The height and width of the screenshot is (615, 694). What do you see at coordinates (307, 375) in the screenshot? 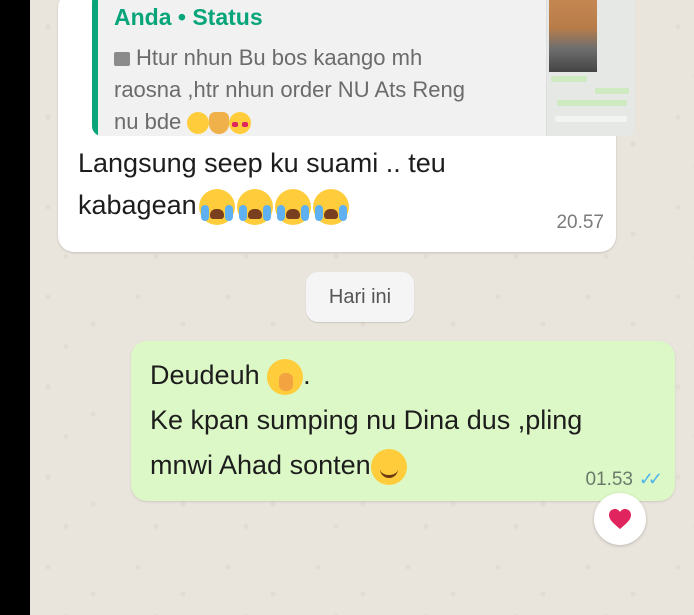
I see `outgoing-line1-suffix: .` at bounding box center [307, 375].